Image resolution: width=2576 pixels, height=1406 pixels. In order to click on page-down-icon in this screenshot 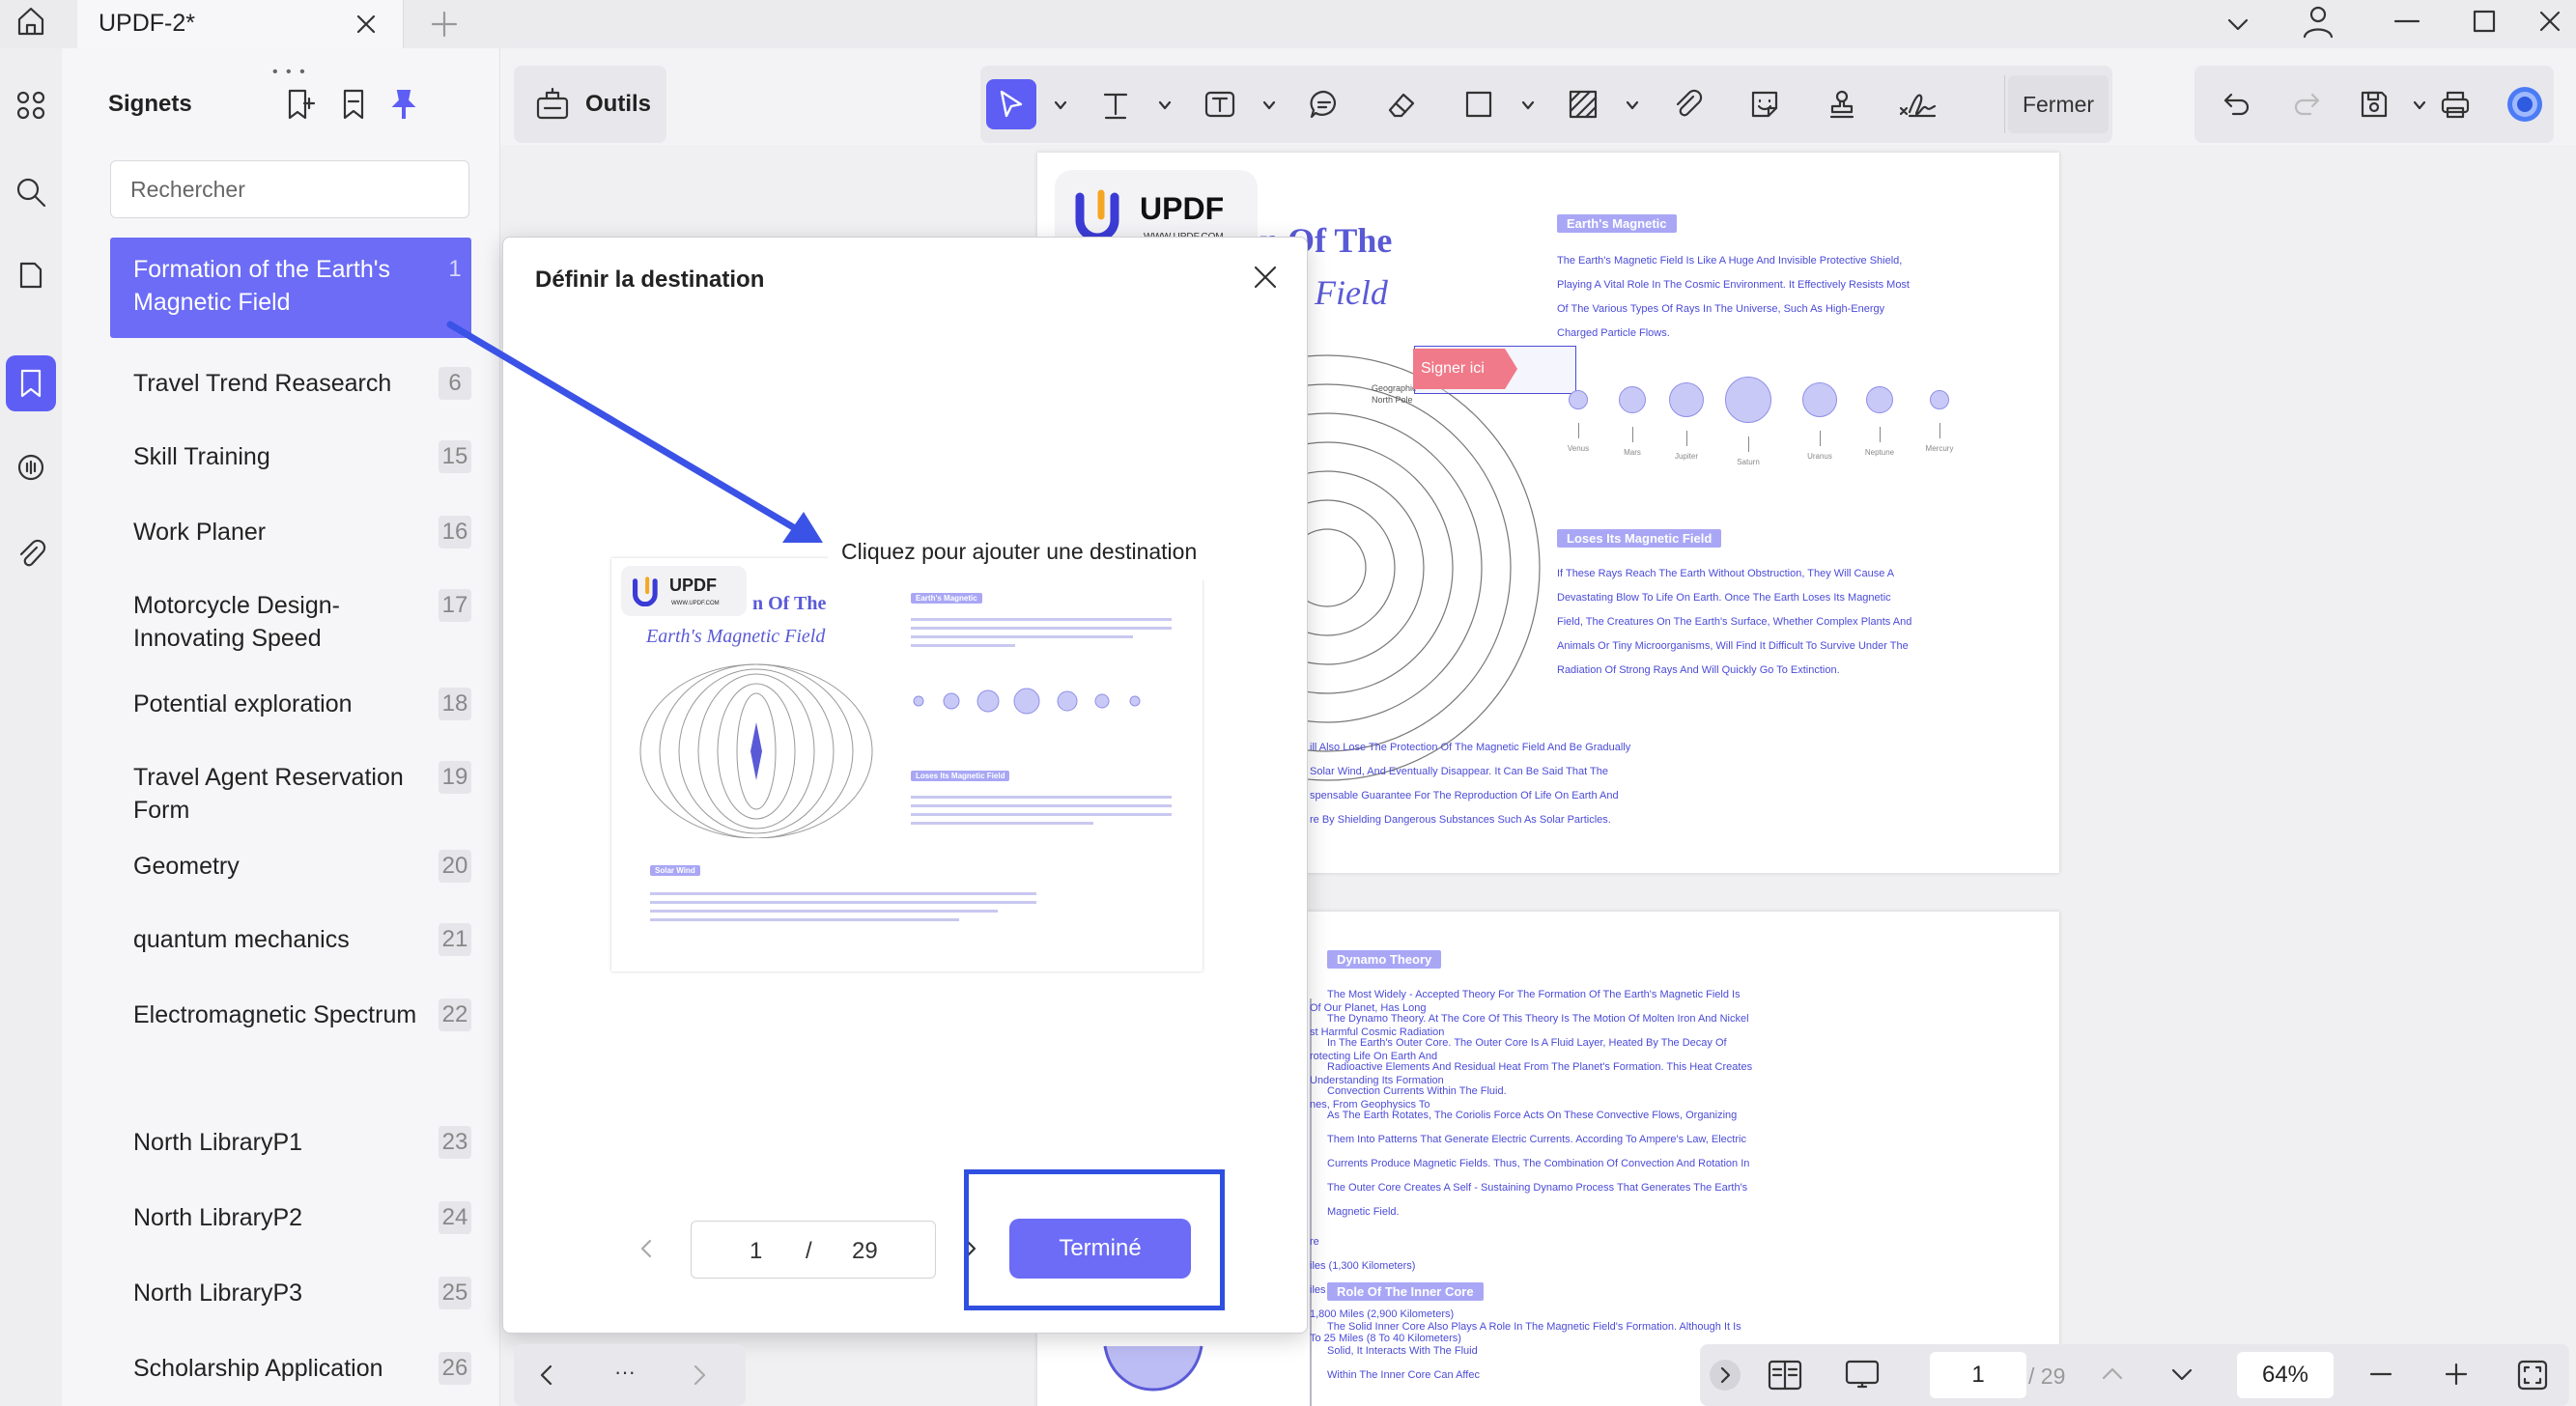, I will do `click(2181, 1375)`.